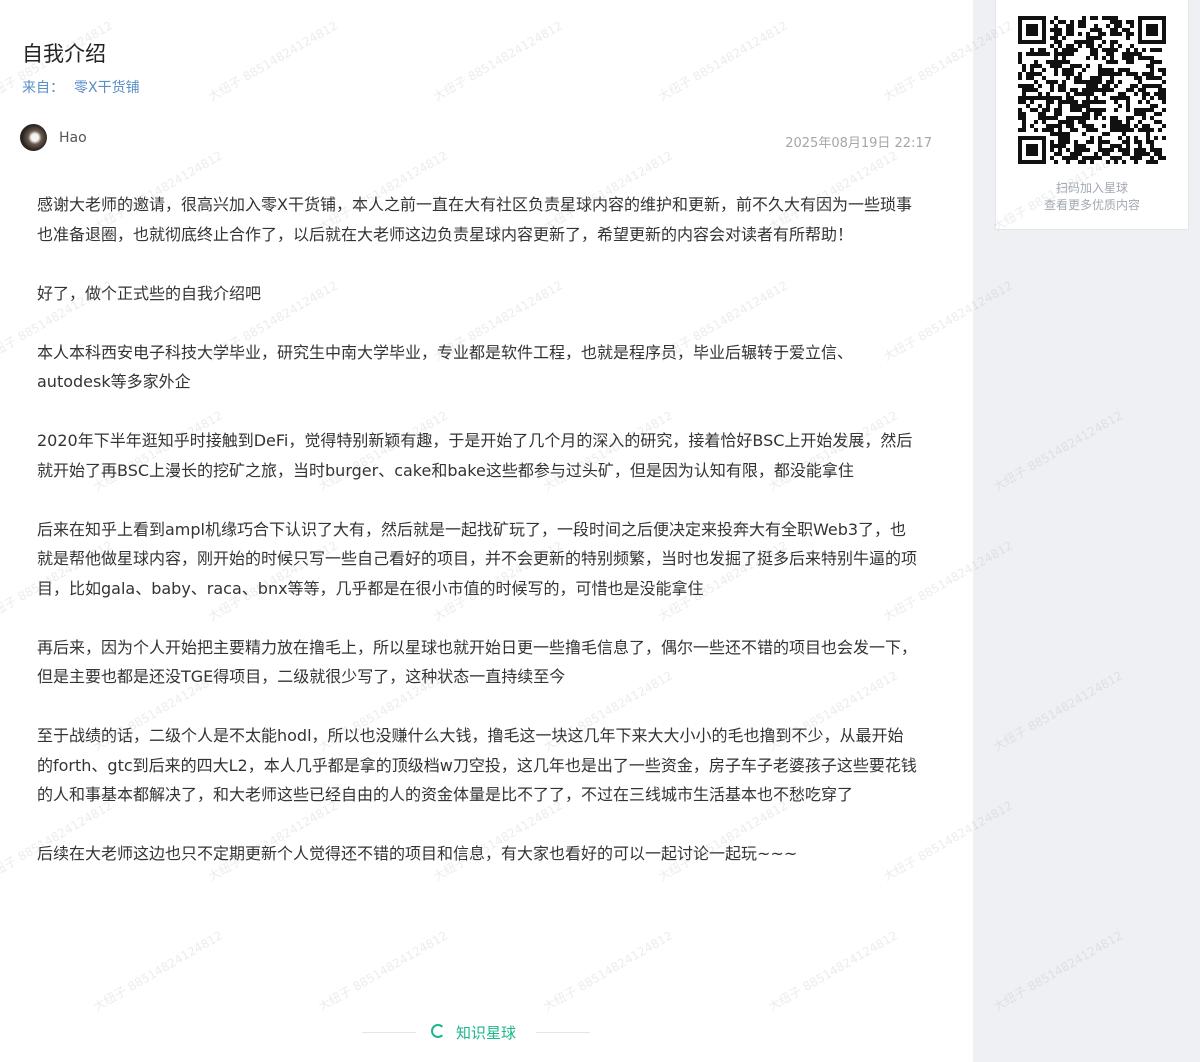 The height and width of the screenshot is (1062, 1200). I want to click on avatar, so click(33, 137).